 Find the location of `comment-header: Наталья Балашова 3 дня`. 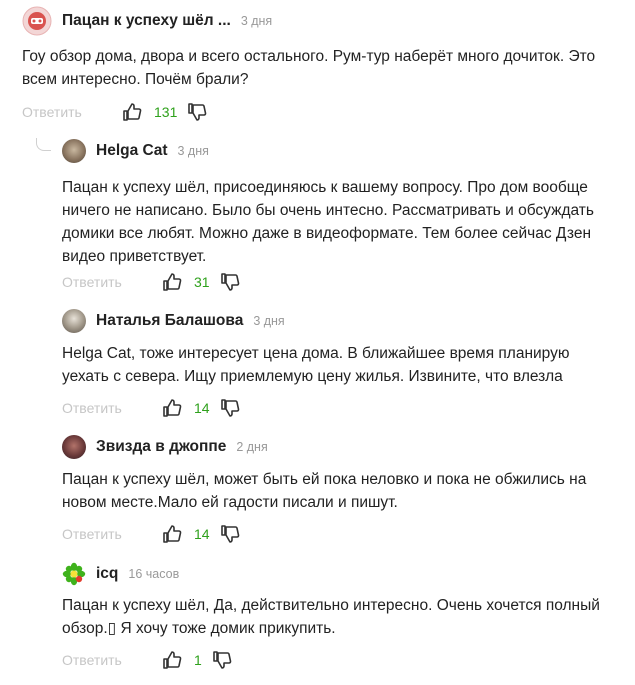

comment-header: Наталья Балашова 3 дня is located at coordinates (173, 321).